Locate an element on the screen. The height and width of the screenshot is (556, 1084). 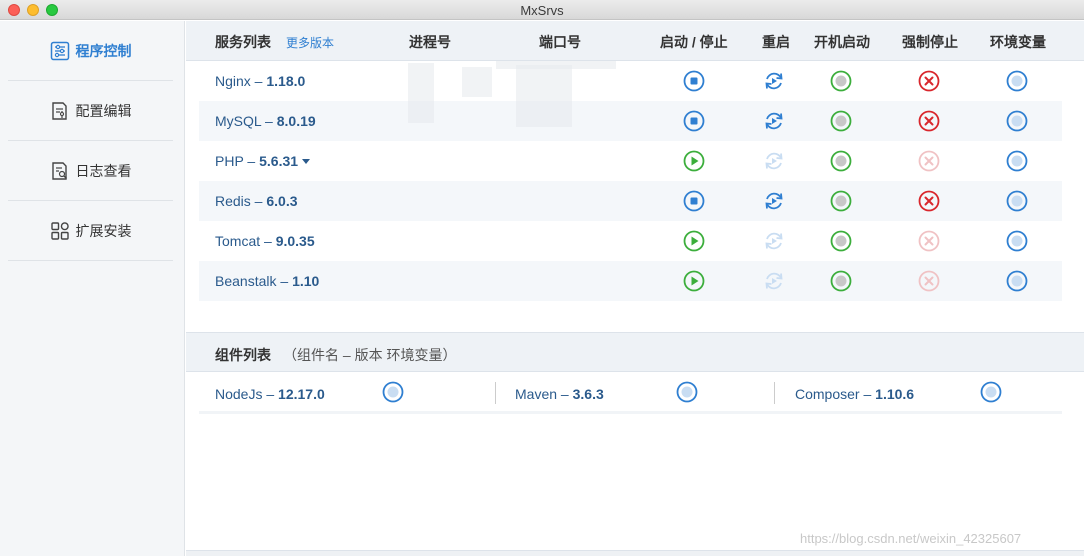
component-maven: Maven – 3.6.3 is located at coordinates (559, 394).